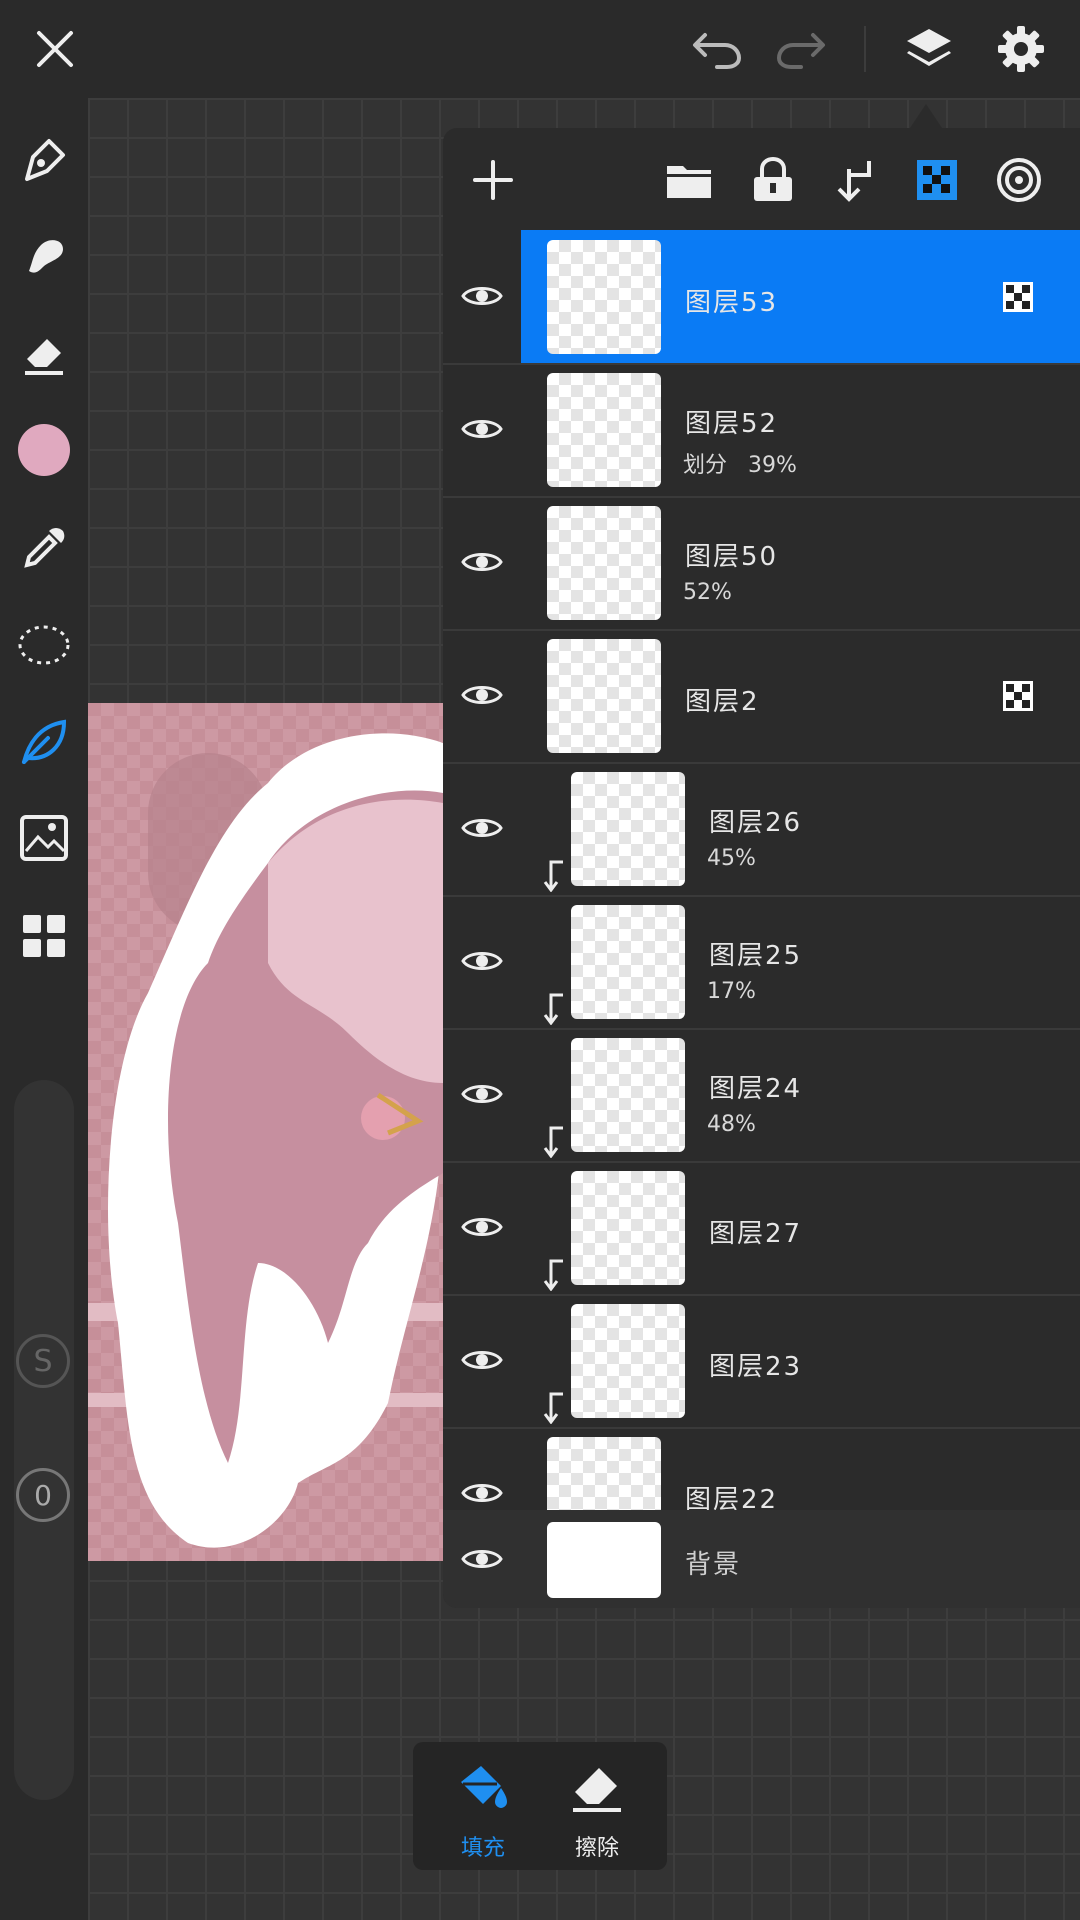 This screenshot has height=1920, width=1080. I want to click on layer-blend-opacity: 划分 39%, so click(740, 465).